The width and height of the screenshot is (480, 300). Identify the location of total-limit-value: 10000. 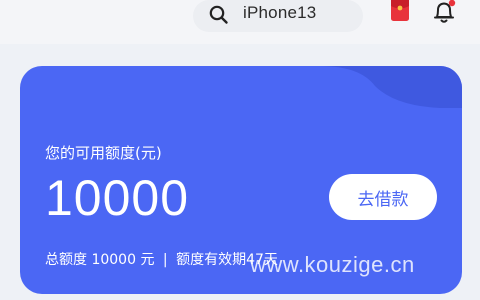
(113, 260).